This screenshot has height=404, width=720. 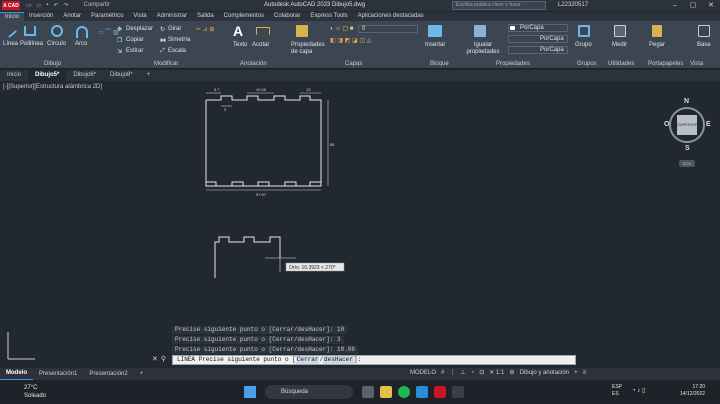 What do you see at coordinates (692, 391) in the screenshot?
I see `system-clock: 17:20 14/12/2022` at bounding box center [692, 391].